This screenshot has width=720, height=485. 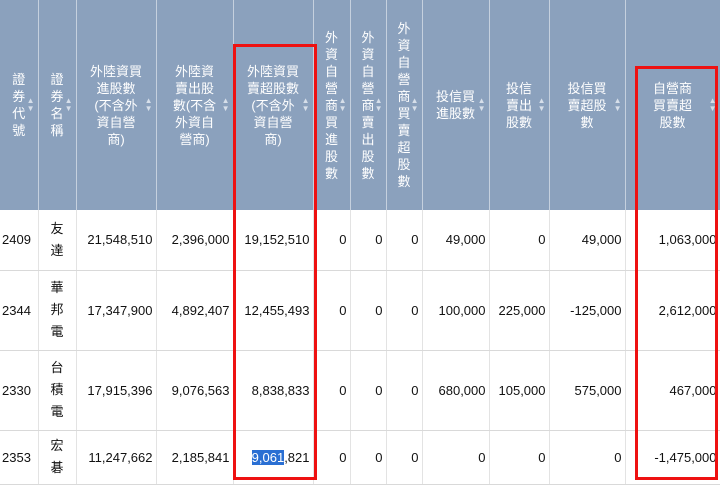 I want to click on cell-trust-buy: 0, so click(x=456, y=457).